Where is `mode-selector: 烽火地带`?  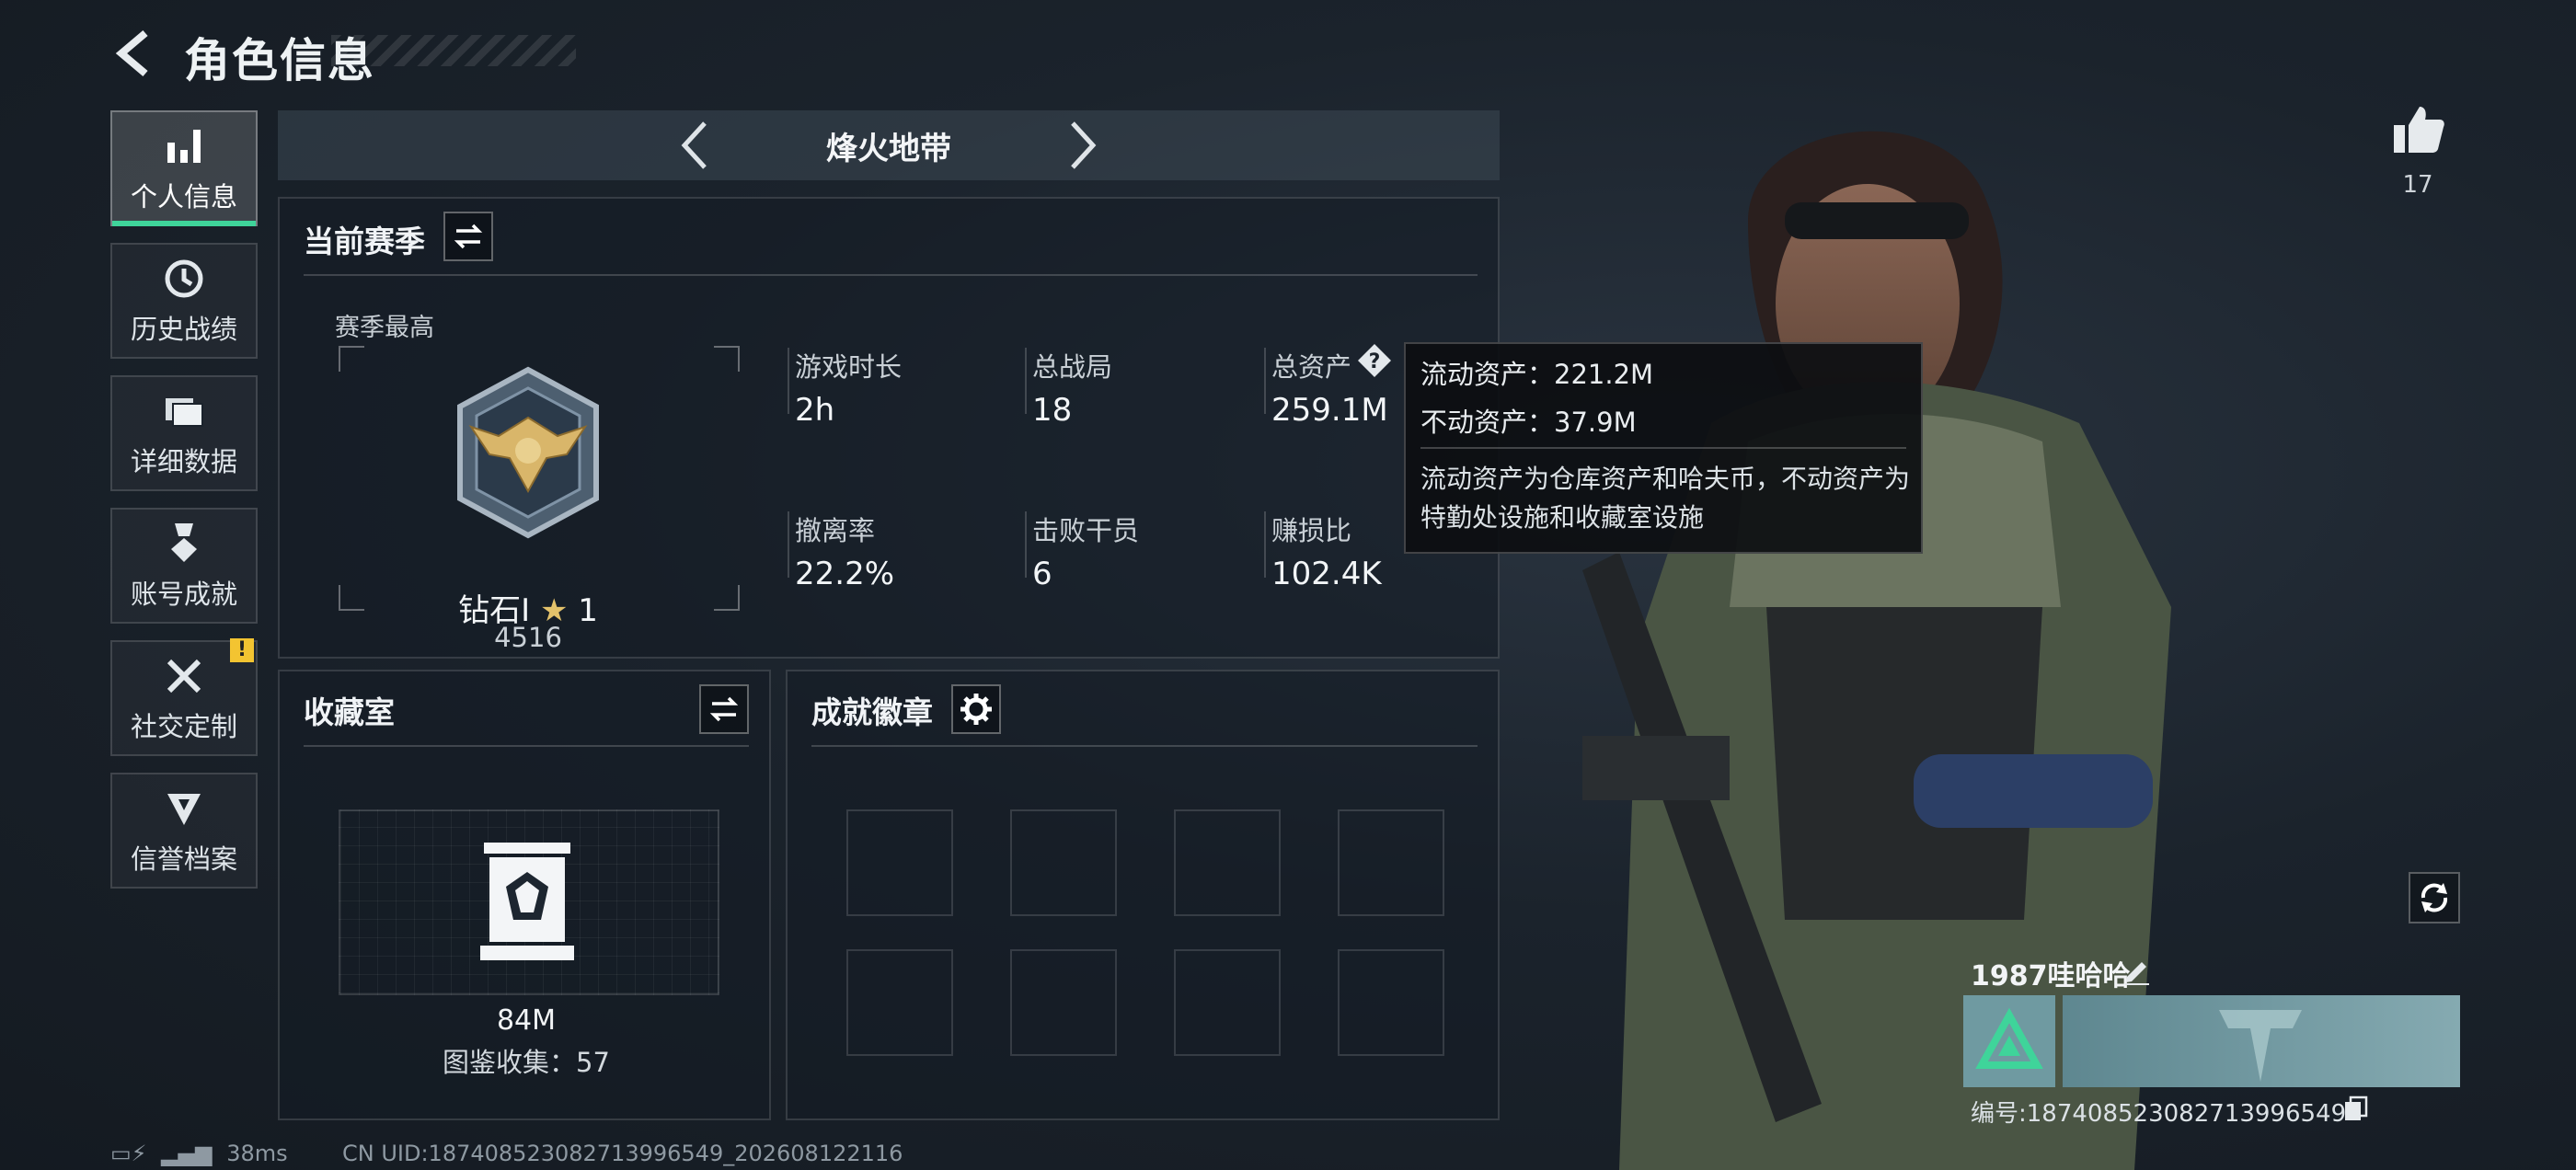
mode-selector: 烽火地带 is located at coordinates (889, 145).